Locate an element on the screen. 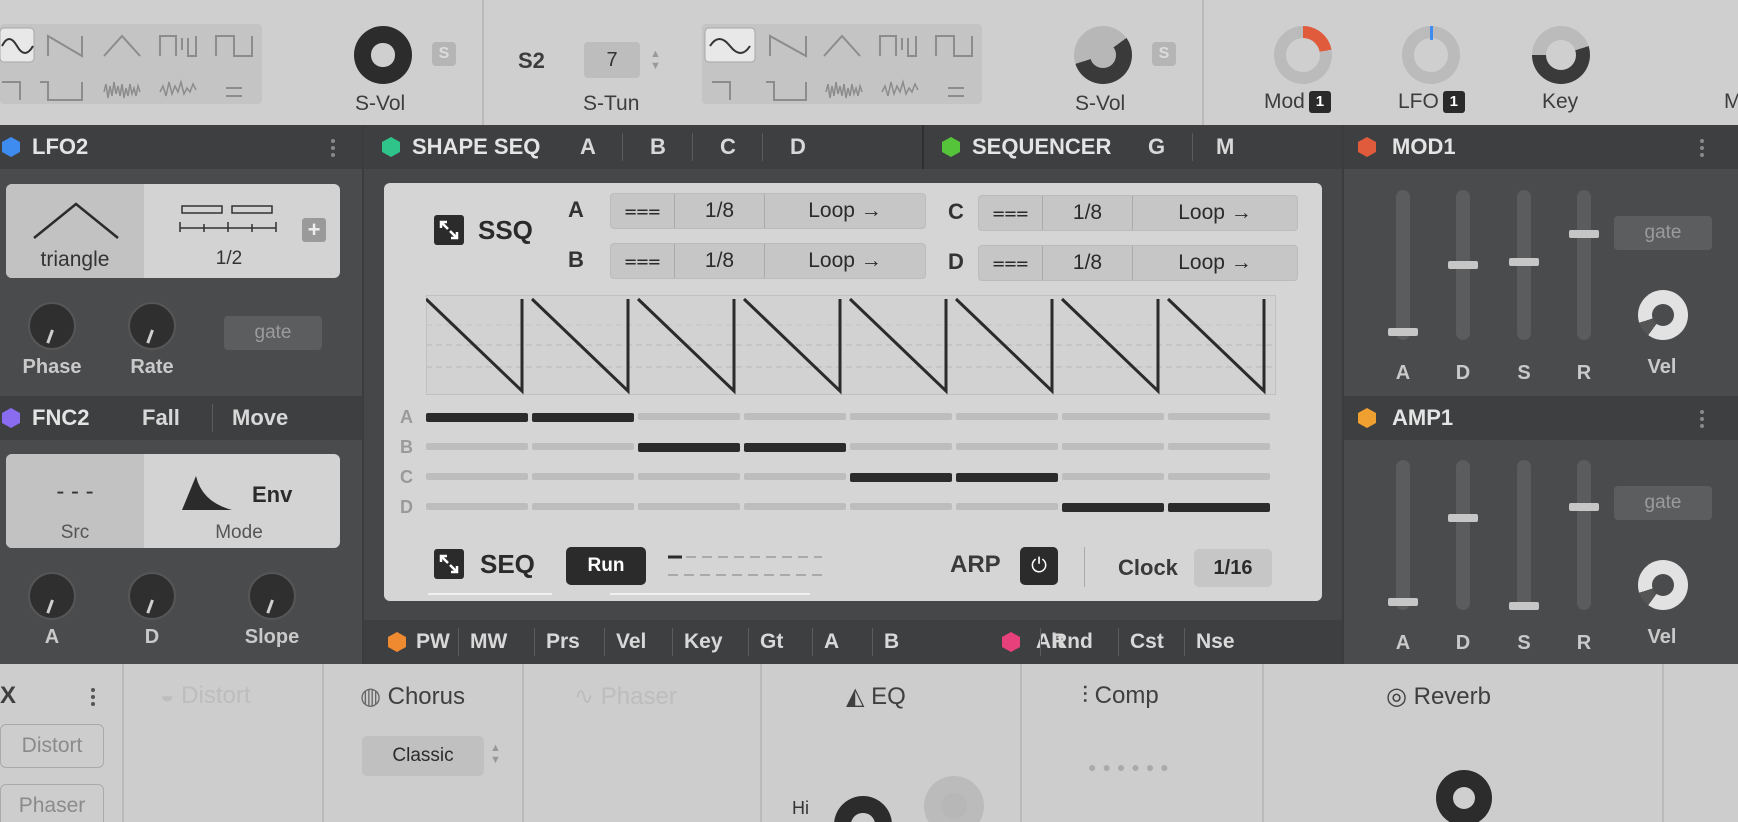 The height and width of the screenshot is (822, 1738). add-step-button: + is located at coordinates (314, 230).